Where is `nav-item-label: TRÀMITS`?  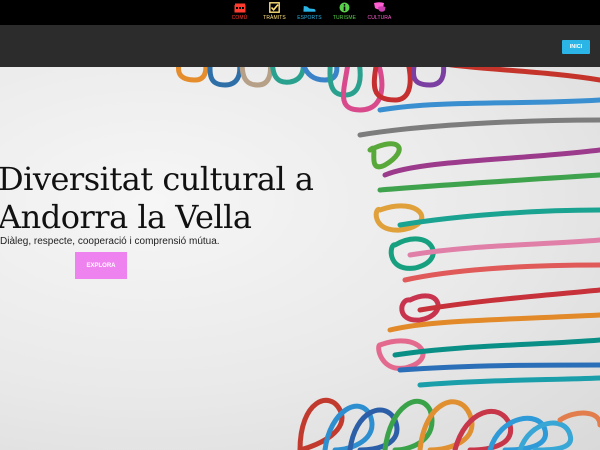
nav-item-label: TRÀMITS is located at coordinates (274, 18).